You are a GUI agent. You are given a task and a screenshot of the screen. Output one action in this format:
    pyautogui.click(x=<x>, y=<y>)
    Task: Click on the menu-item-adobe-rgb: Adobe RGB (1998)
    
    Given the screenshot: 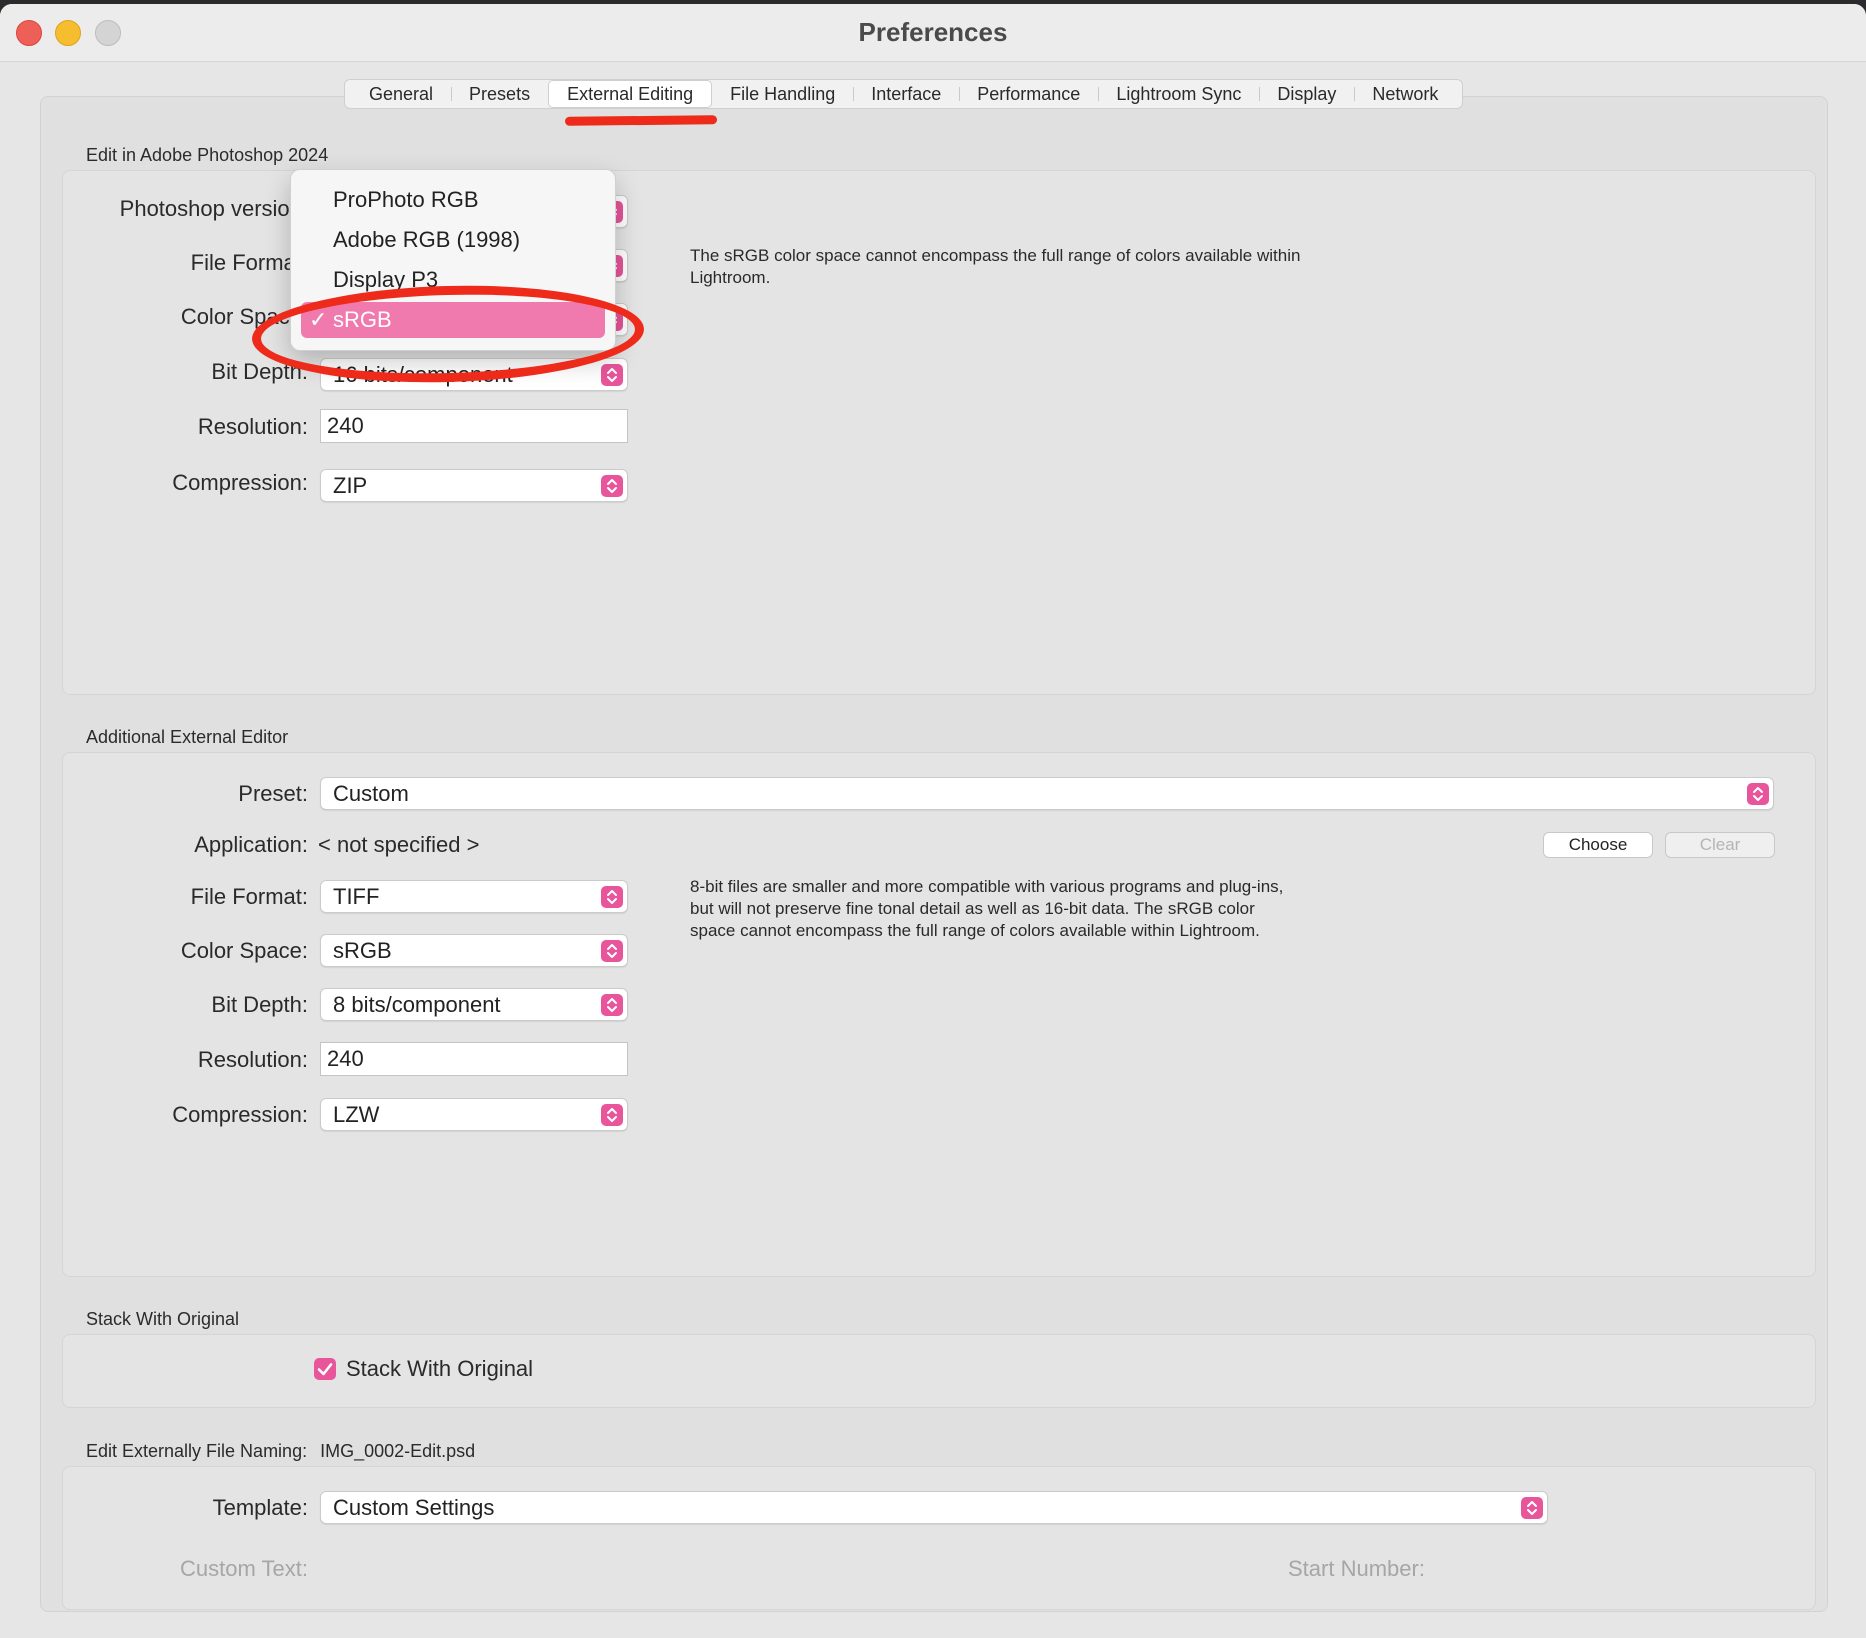 What is the action you would take?
    pyautogui.click(x=453, y=240)
    